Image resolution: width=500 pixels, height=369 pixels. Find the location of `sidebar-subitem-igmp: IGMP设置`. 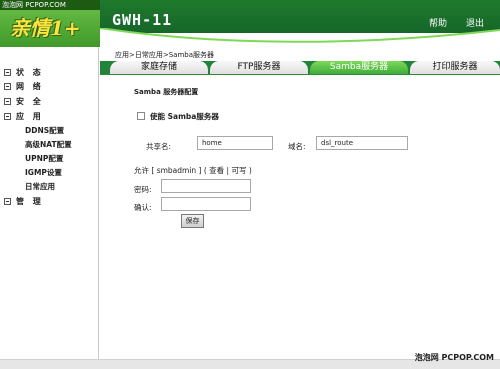

sidebar-subitem-igmp: IGMP设置 is located at coordinates (43, 172).